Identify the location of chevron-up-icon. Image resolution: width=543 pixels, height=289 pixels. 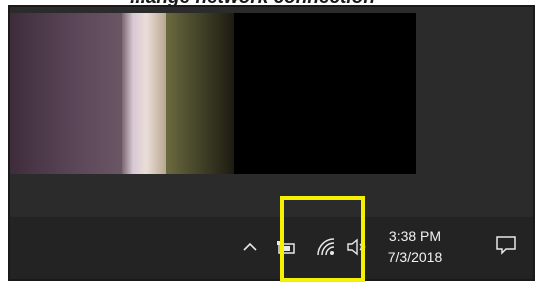
(250, 247).